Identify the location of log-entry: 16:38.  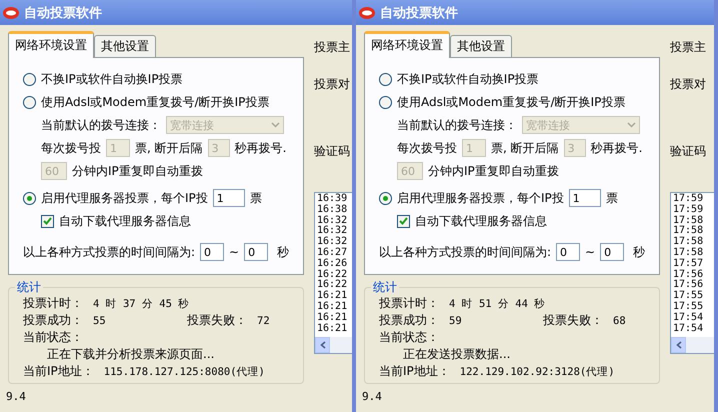
(332, 210).